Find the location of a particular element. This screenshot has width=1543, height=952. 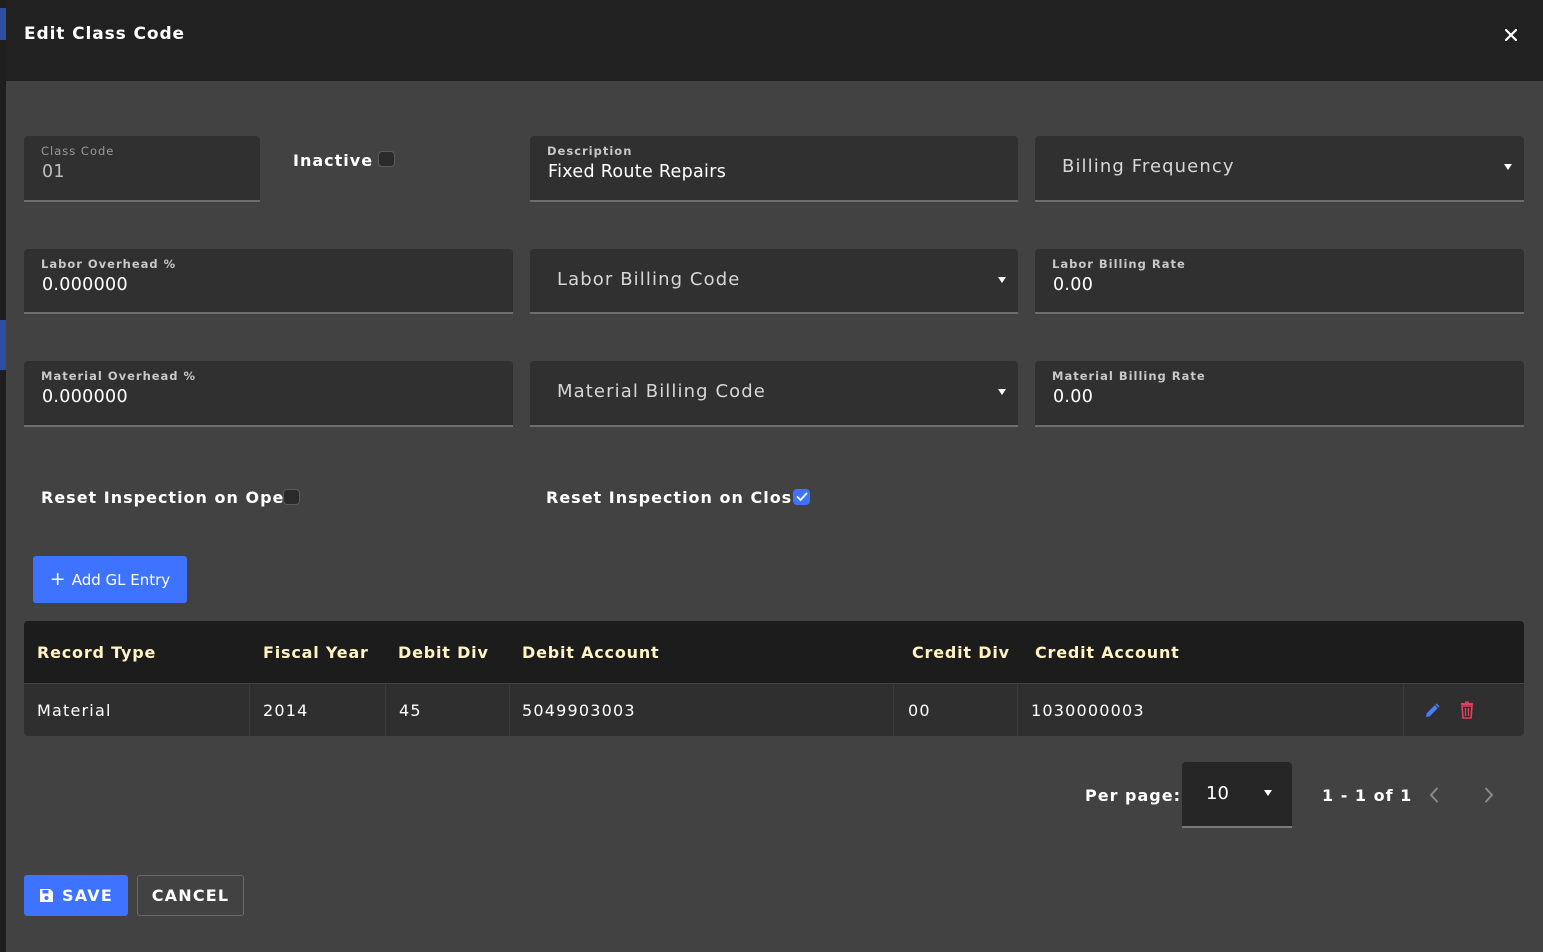

reset-on-close-checkbox is located at coordinates (801, 497).